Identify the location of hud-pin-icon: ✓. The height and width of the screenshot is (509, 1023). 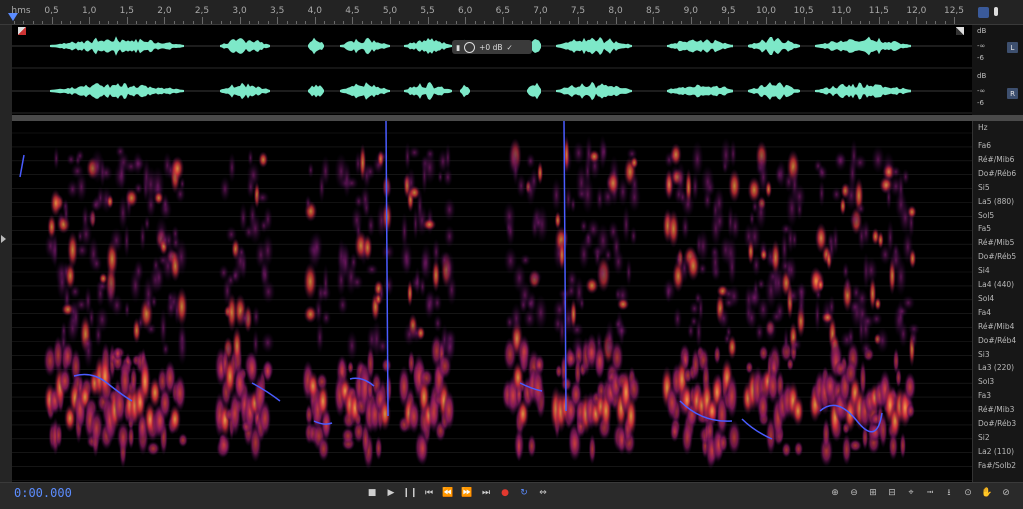
(510, 47).